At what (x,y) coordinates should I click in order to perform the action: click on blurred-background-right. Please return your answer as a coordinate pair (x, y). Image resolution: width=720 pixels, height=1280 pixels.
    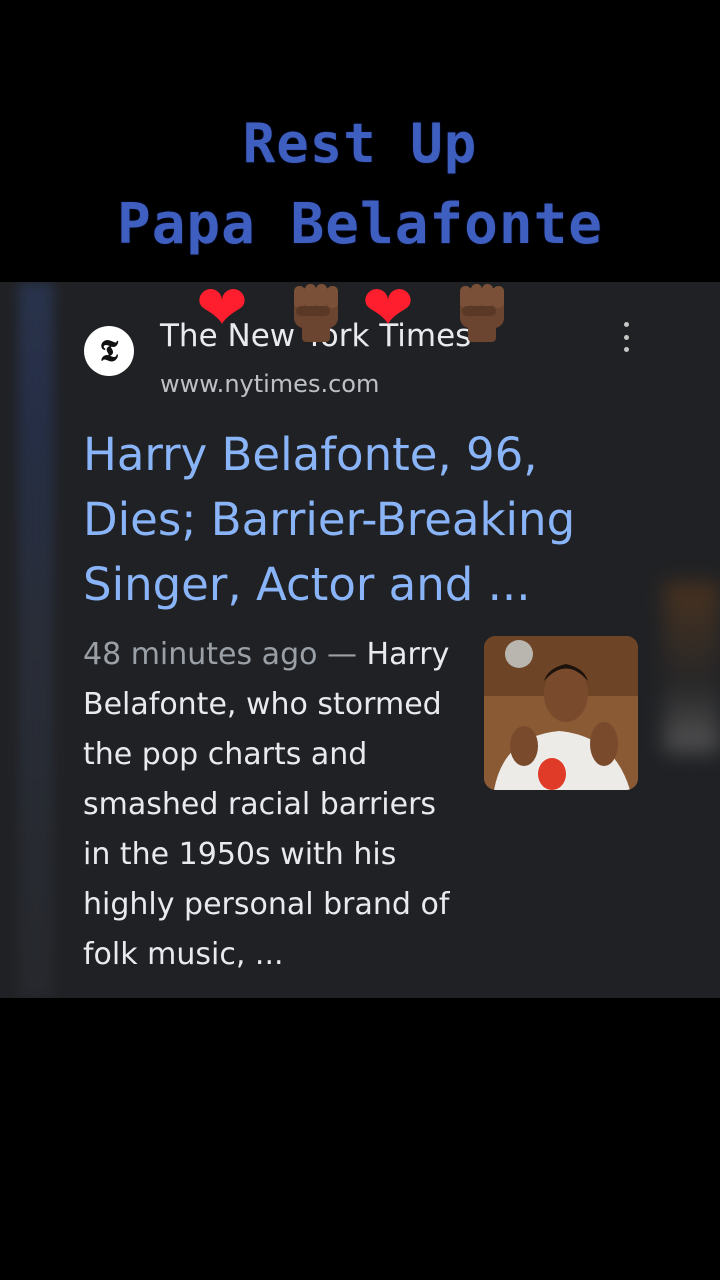
    Looking at the image, I should click on (692, 667).